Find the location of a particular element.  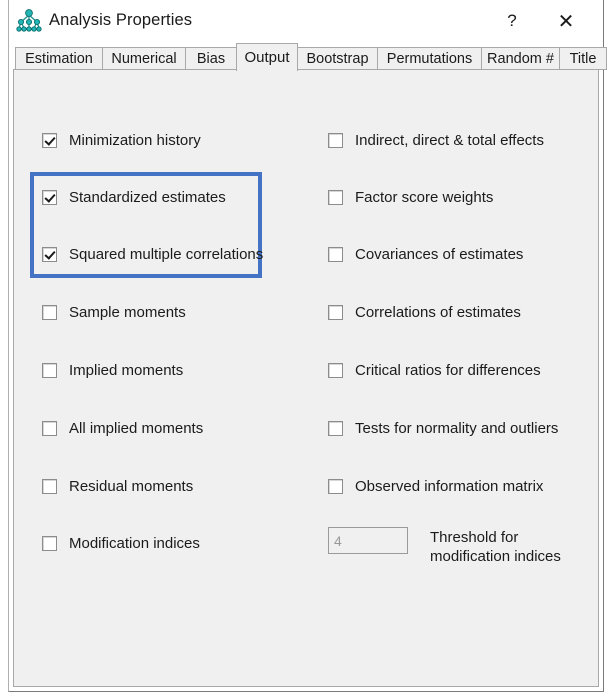

checkbox-row-observed-information-matrix: Observed information matrix is located at coordinates (435, 486).